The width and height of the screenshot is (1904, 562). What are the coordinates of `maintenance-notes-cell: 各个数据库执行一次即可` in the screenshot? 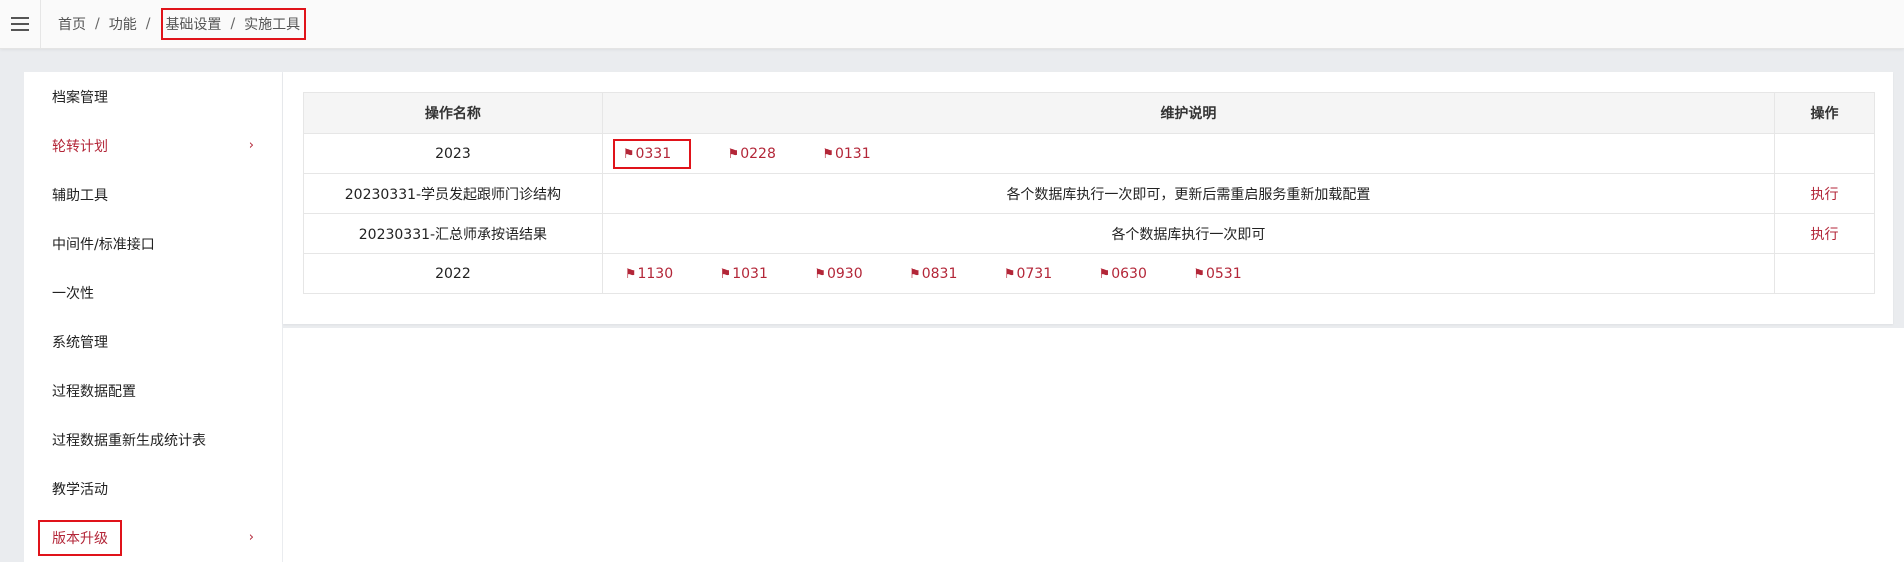 It's located at (1188, 233).